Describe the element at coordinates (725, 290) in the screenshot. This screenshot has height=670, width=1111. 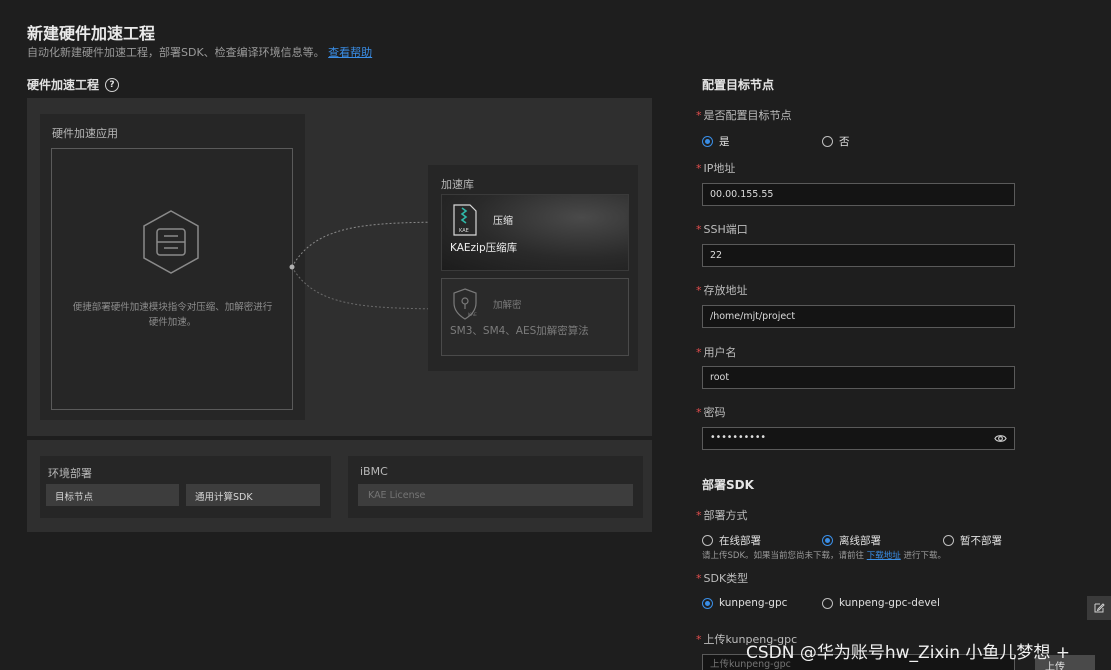
I see `path-label-text: 存放地址` at that location.